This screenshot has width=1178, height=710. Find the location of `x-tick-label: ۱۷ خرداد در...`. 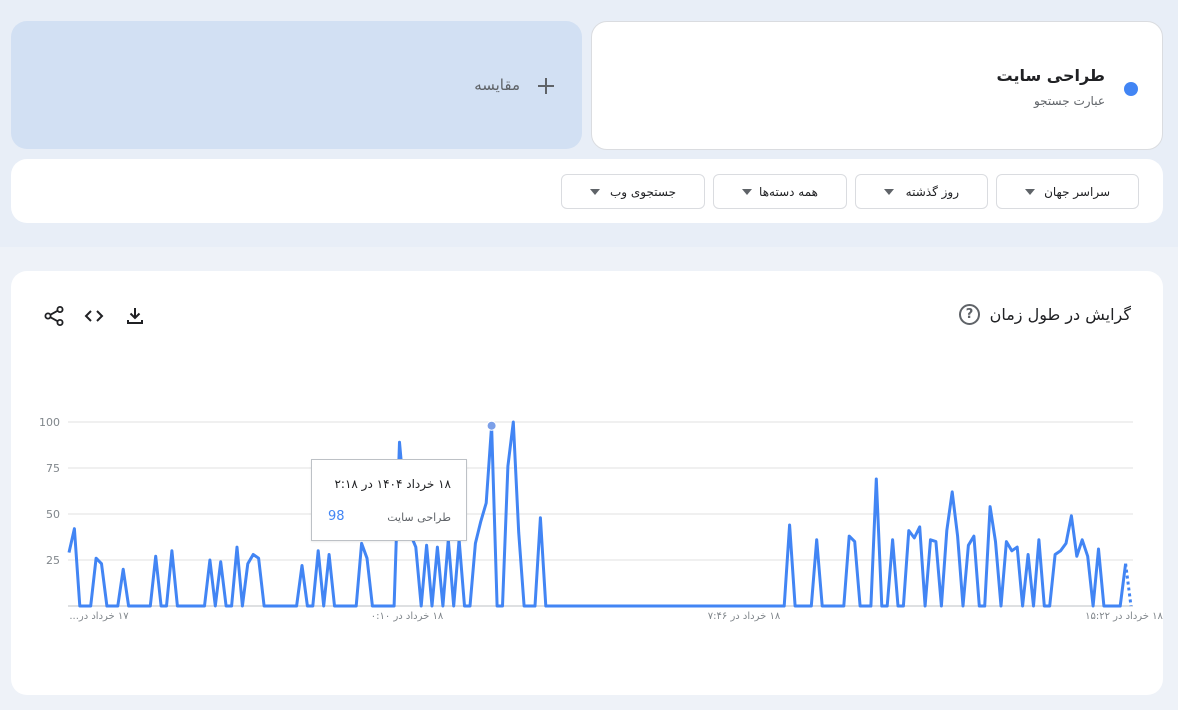

x-tick-label: ۱۷ خرداد در... is located at coordinates (99, 616).